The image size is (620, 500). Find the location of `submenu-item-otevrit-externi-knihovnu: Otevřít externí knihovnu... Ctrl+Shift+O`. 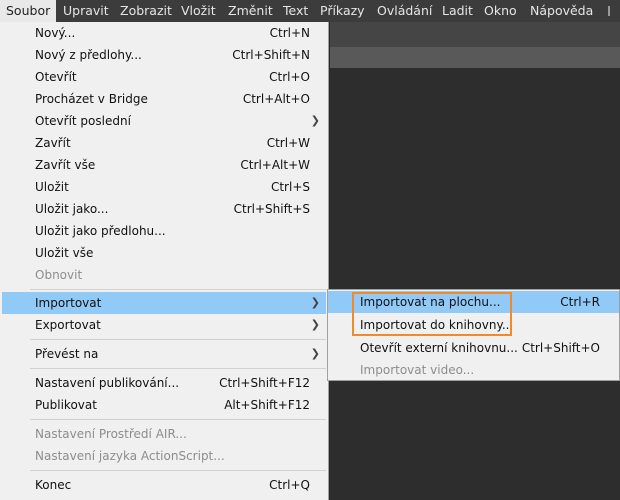

submenu-item-otevrit-externi-knihovnu: Otevřít externí knihovnu... Ctrl+Shift+O is located at coordinates (473, 348).